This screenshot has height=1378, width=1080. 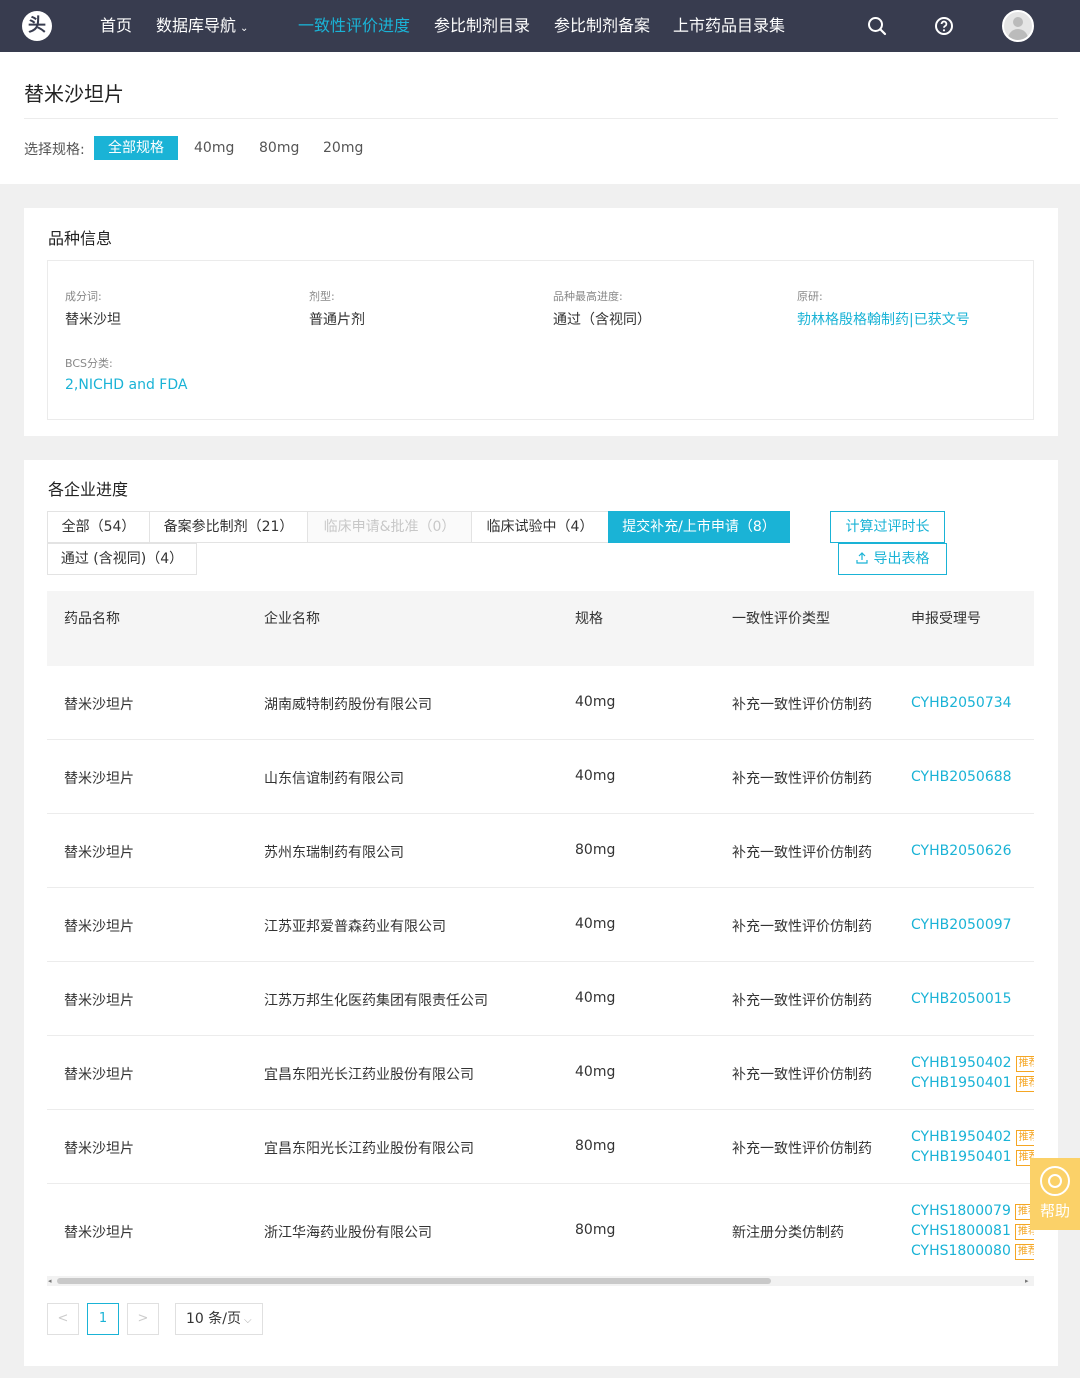 I want to click on column-header: 企业名称, so click(x=292, y=619).